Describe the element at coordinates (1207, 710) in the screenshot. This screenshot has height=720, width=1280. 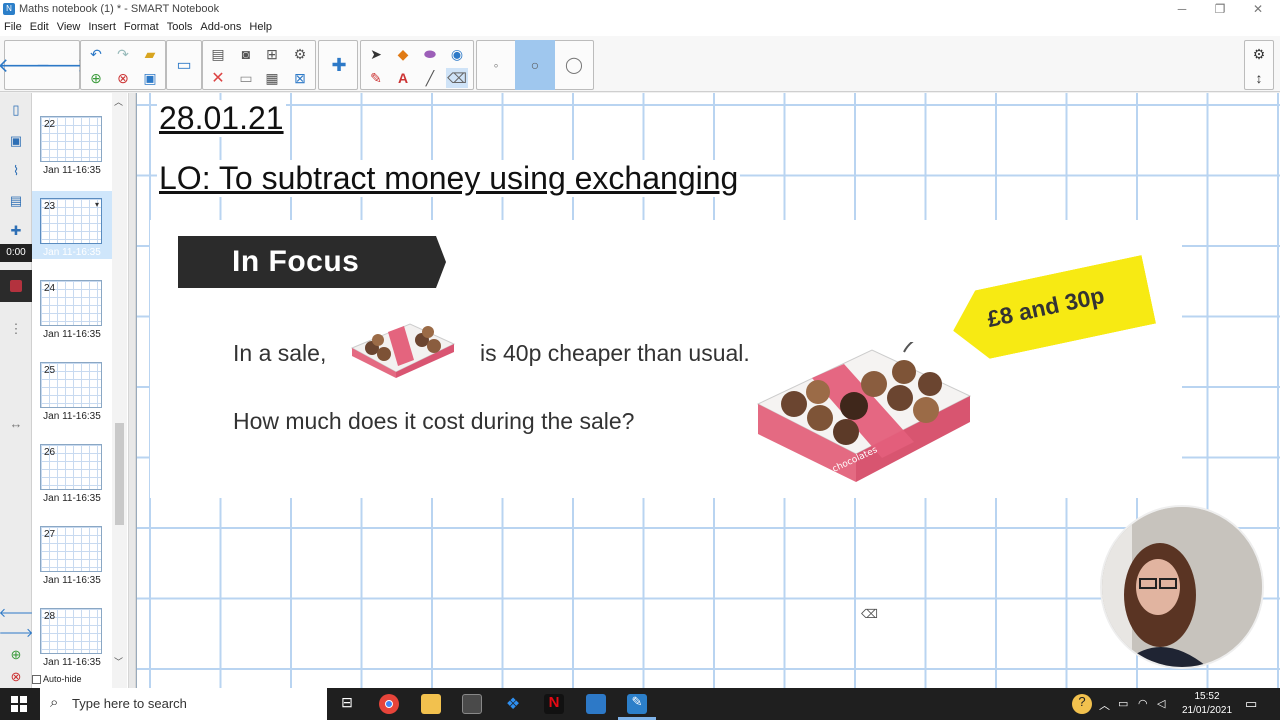
I see `clock-date: 21/01/2021` at that location.